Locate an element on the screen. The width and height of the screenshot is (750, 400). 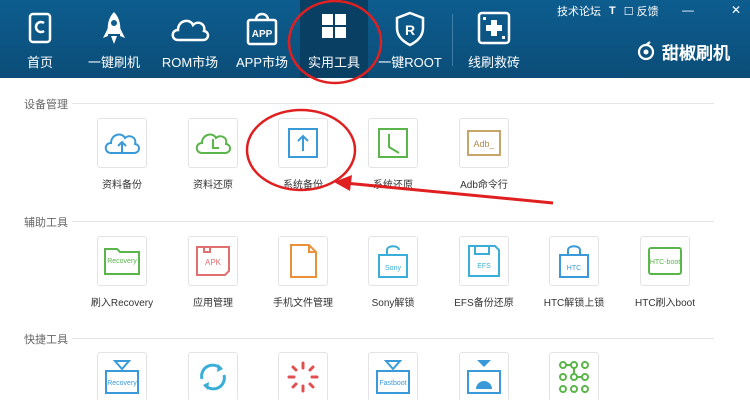
nav-utility-tools-label: 实用工具 is located at coordinates (333, 62).